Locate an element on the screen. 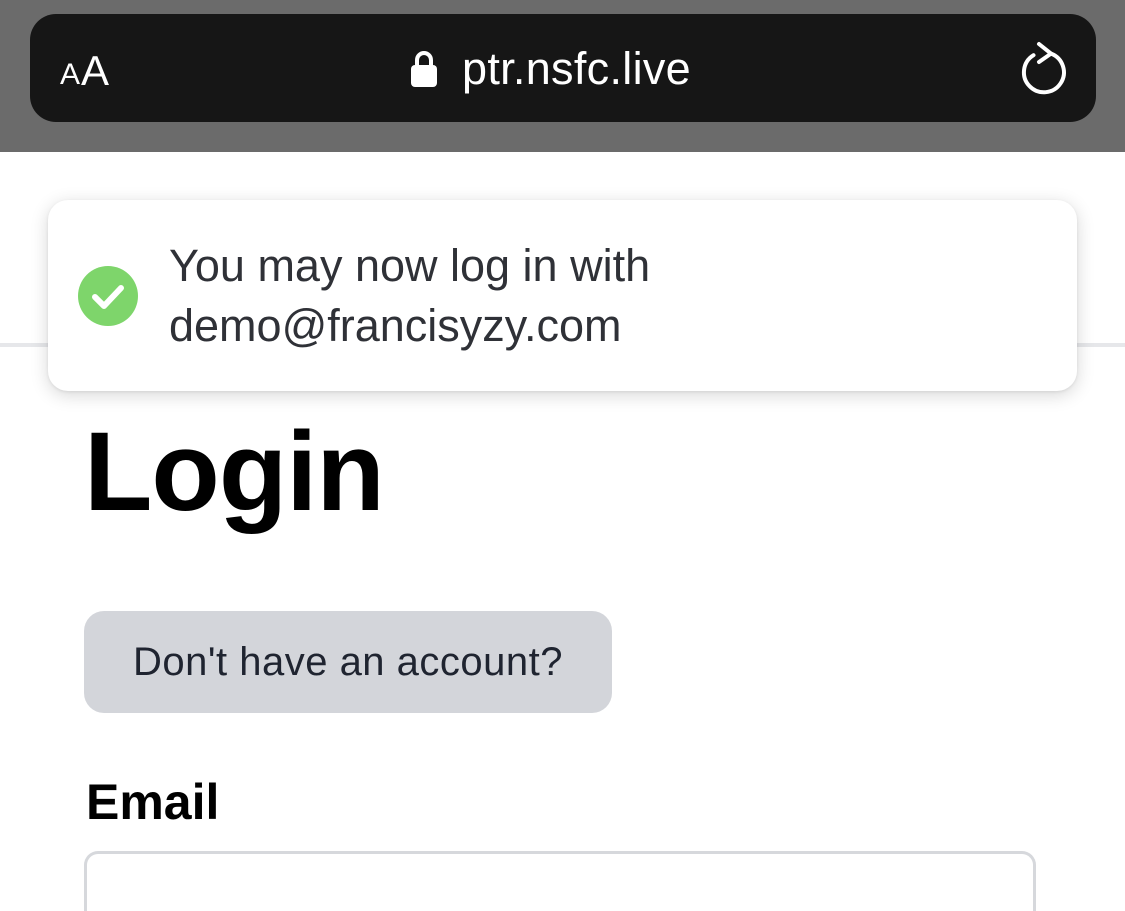 This screenshot has width=1125, height=911. check-circle-icon is located at coordinates (108, 296).